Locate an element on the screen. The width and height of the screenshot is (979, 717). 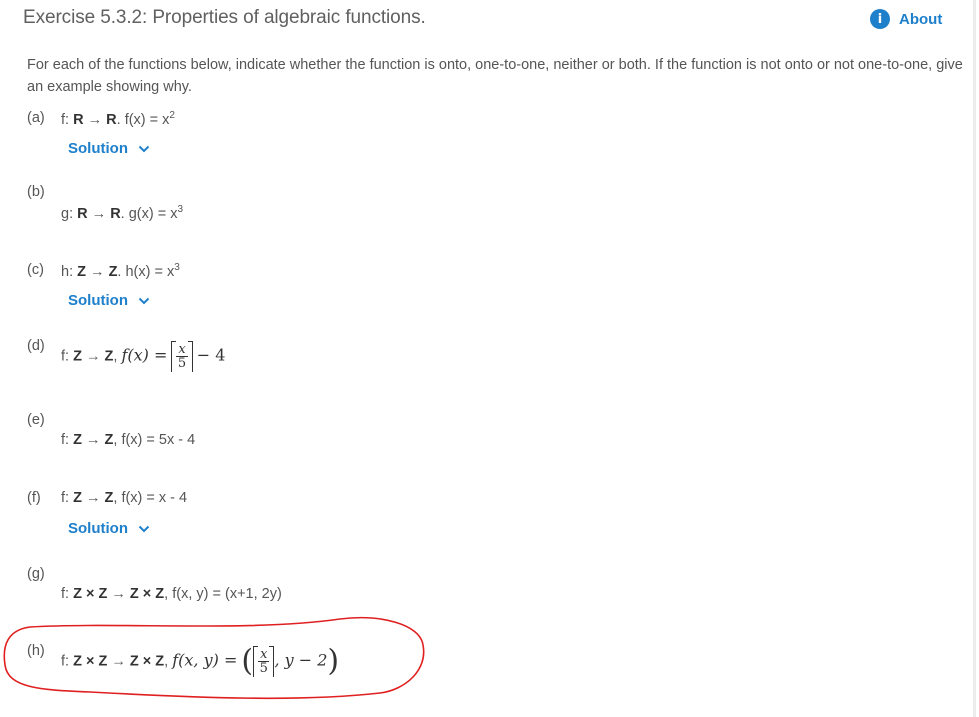
about-button: i About is located at coordinates (906, 19).